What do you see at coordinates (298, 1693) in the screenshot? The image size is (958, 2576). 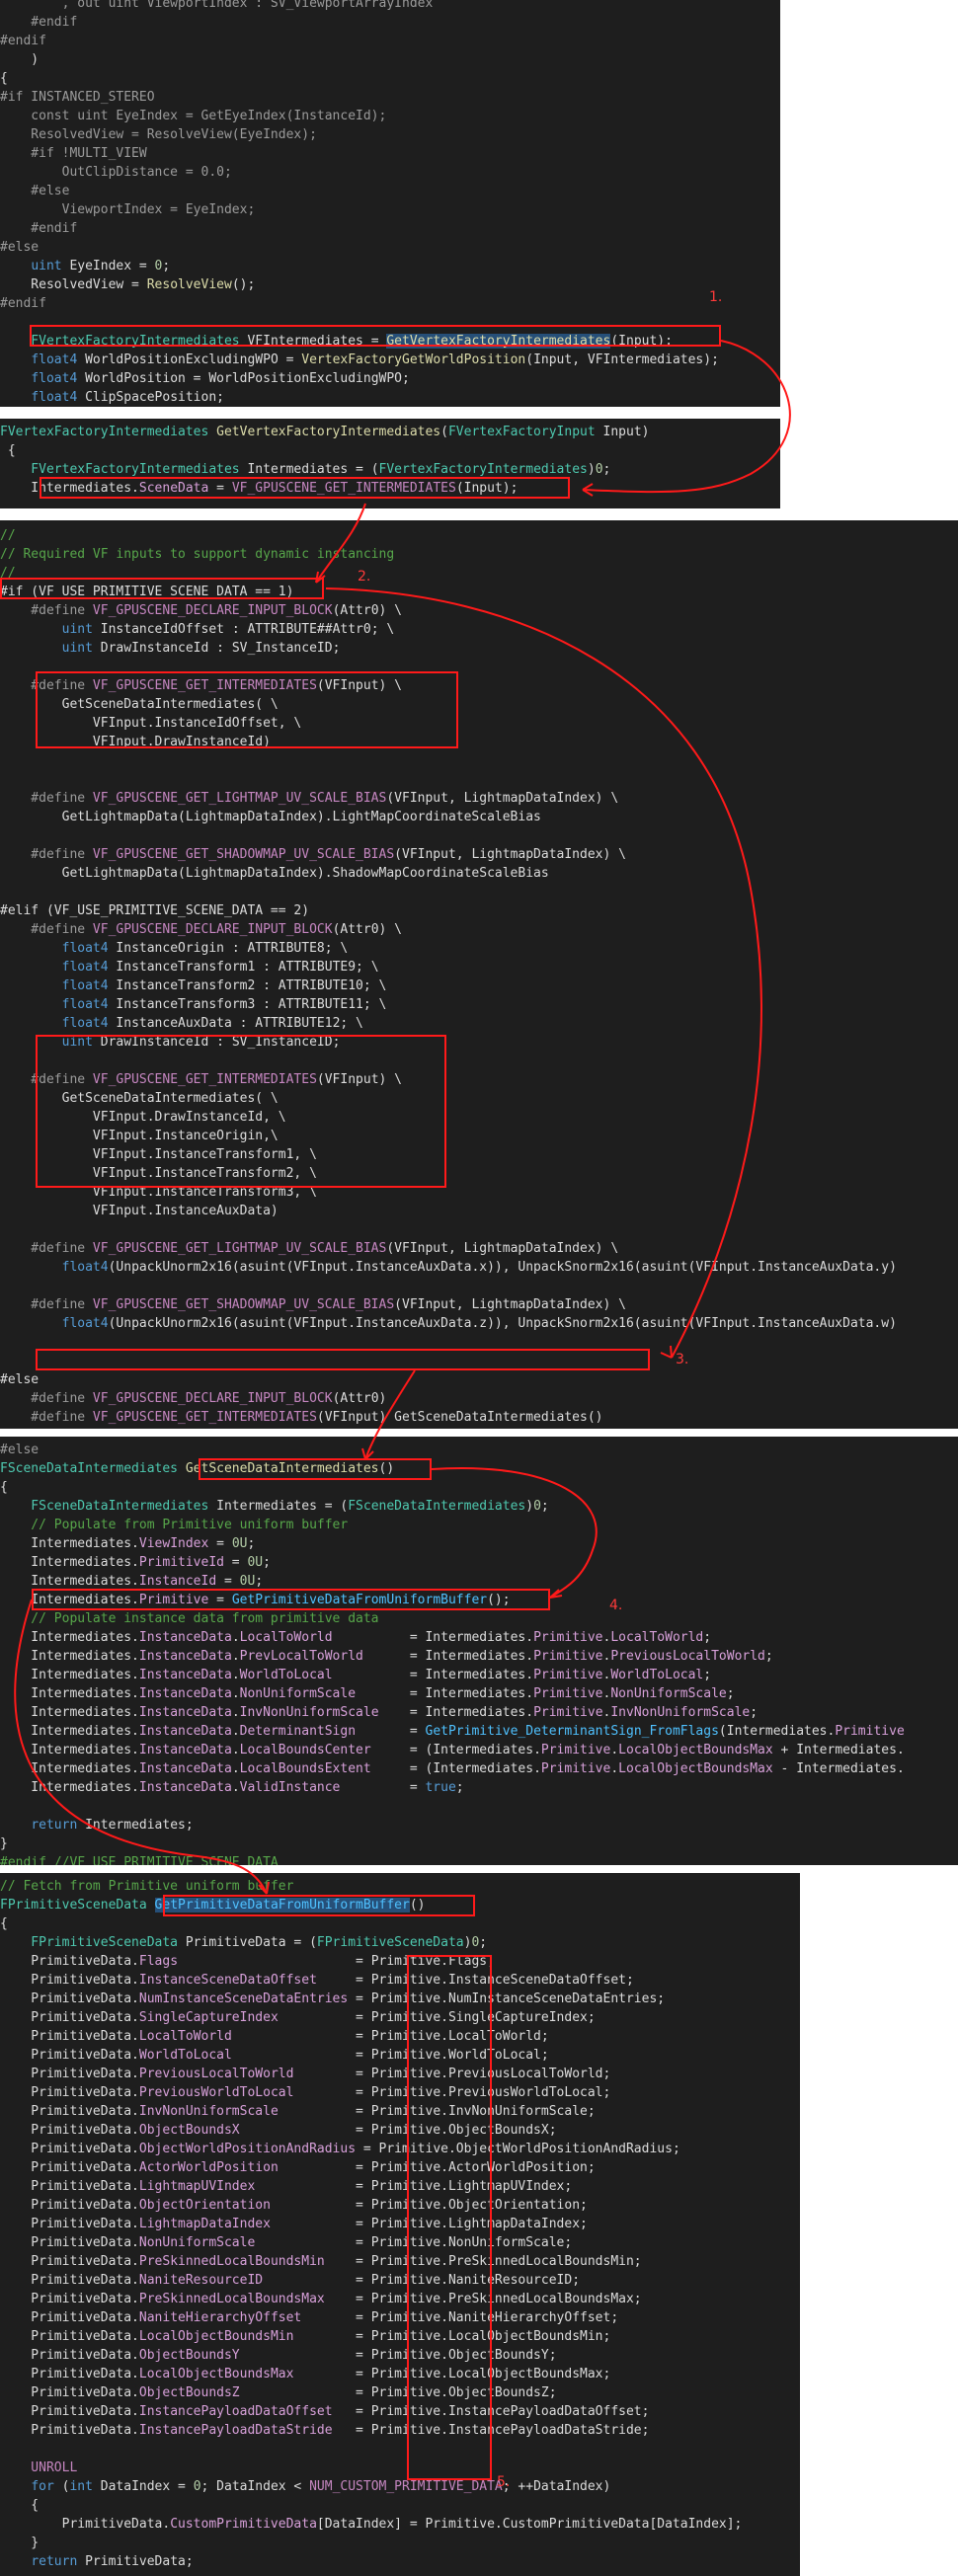 I see `code-token: NonUniformScale` at bounding box center [298, 1693].